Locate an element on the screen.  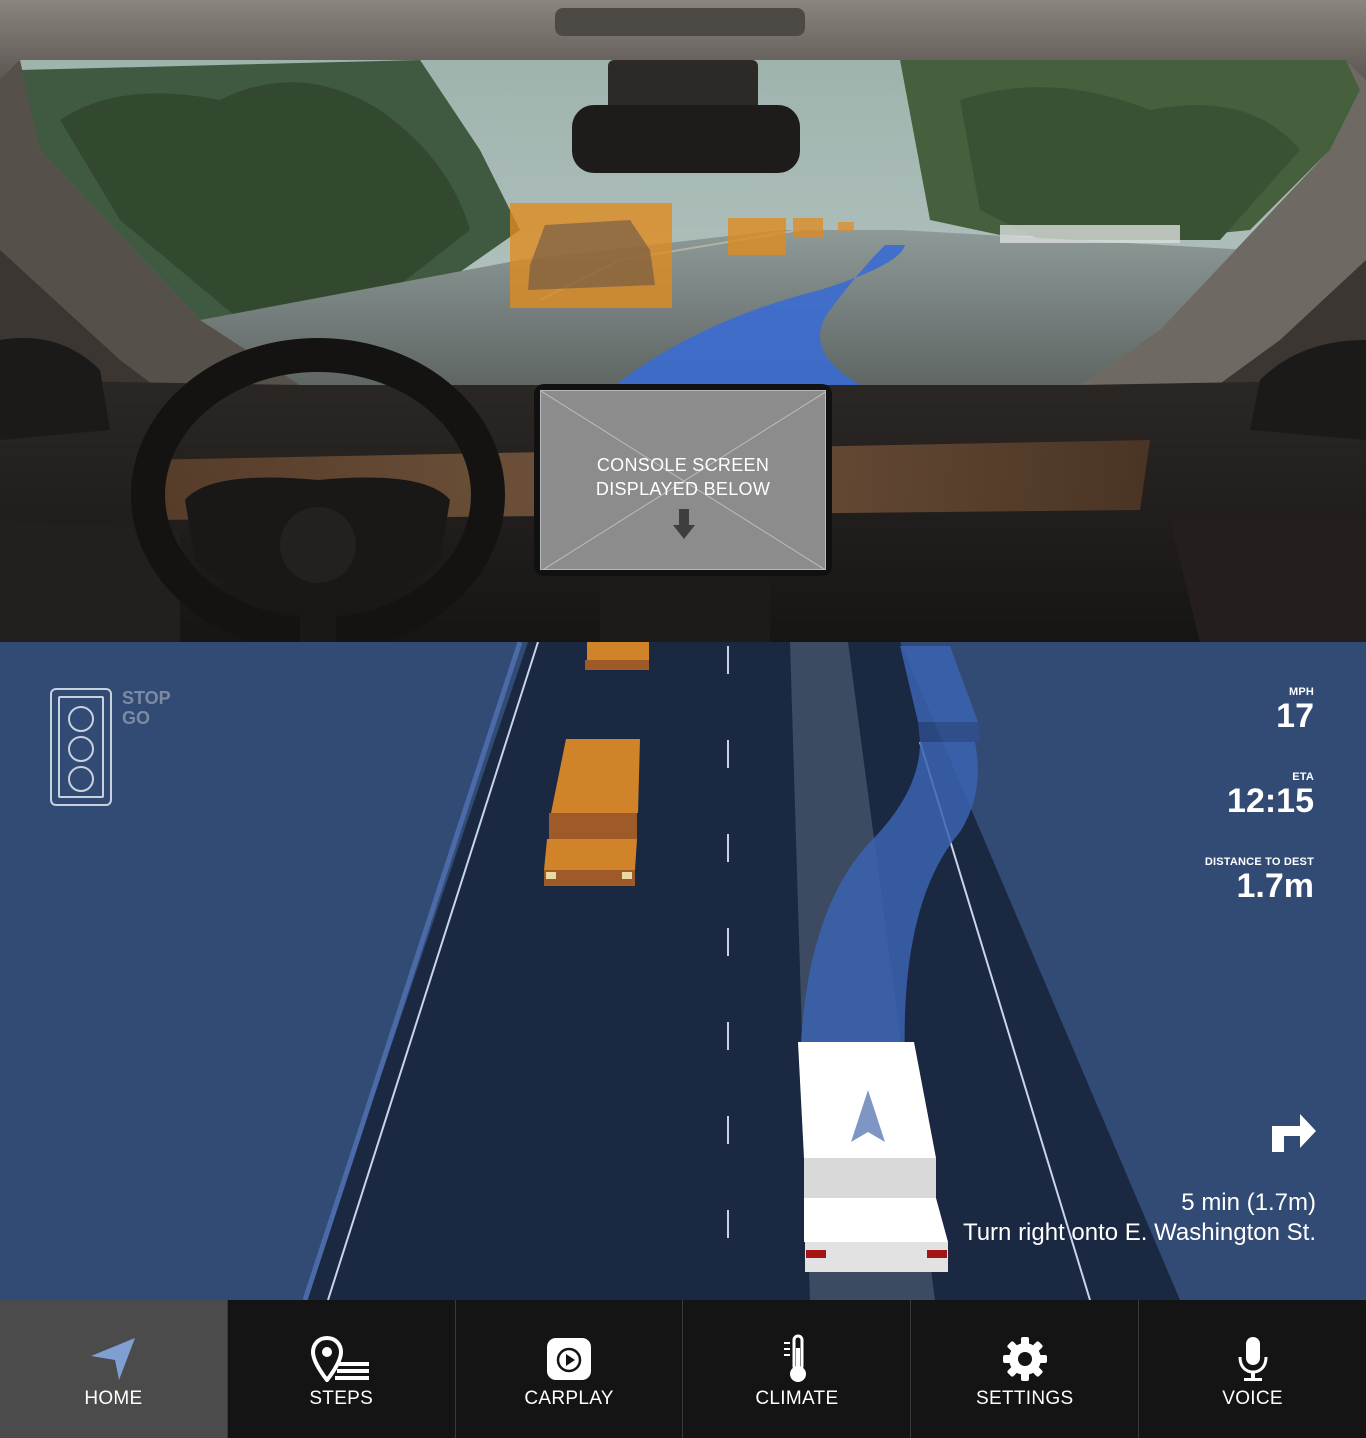
arrow-down-icon is located at coordinates (684, 524).